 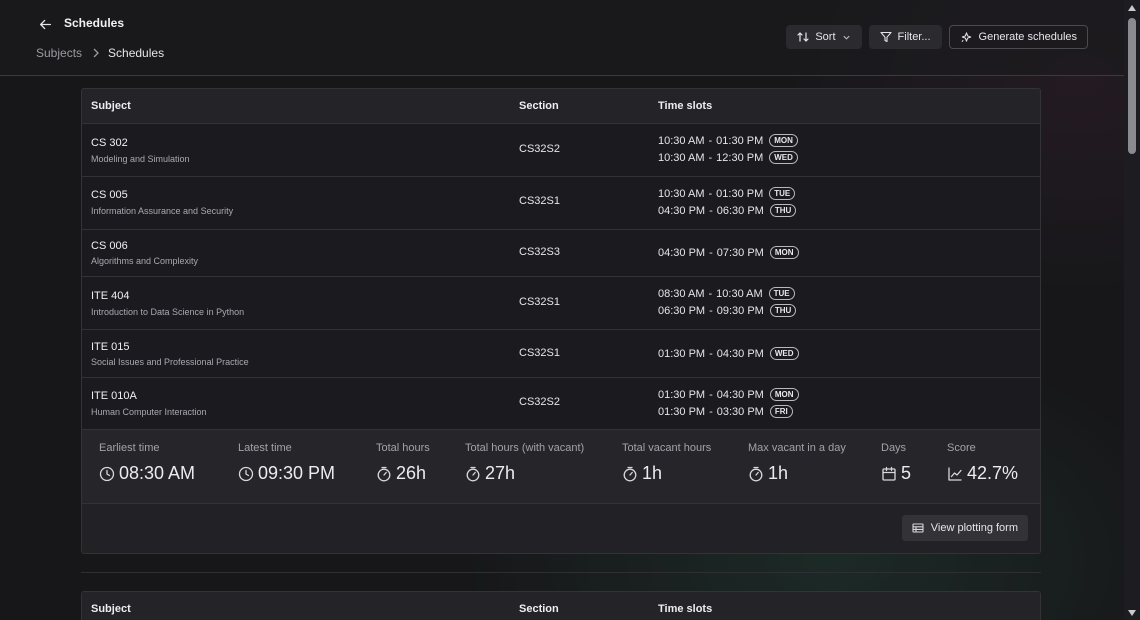 What do you see at coordinates (114, 396) in the screenshot?
I see `subject-code: ITE 010A` at bounding box center [114, 396].